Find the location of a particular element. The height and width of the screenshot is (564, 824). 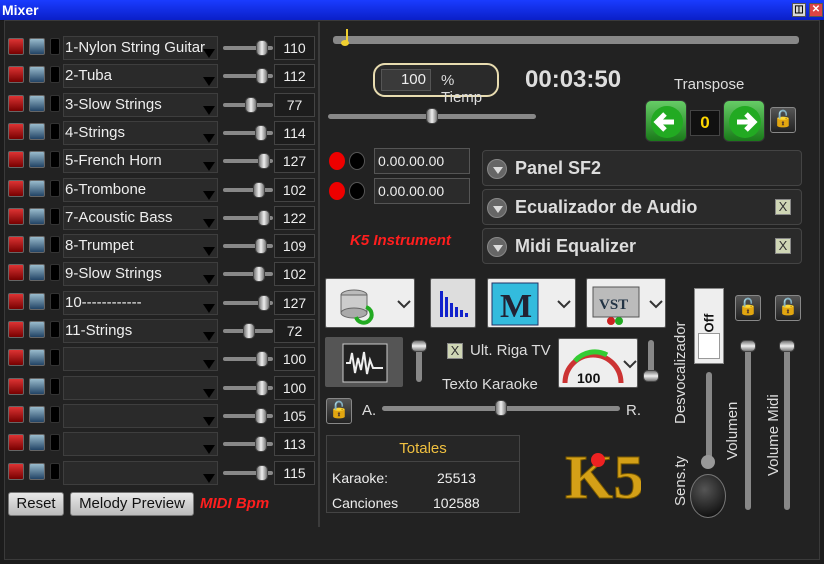

midi-dropdown: M is located at coordinates (531, 303).